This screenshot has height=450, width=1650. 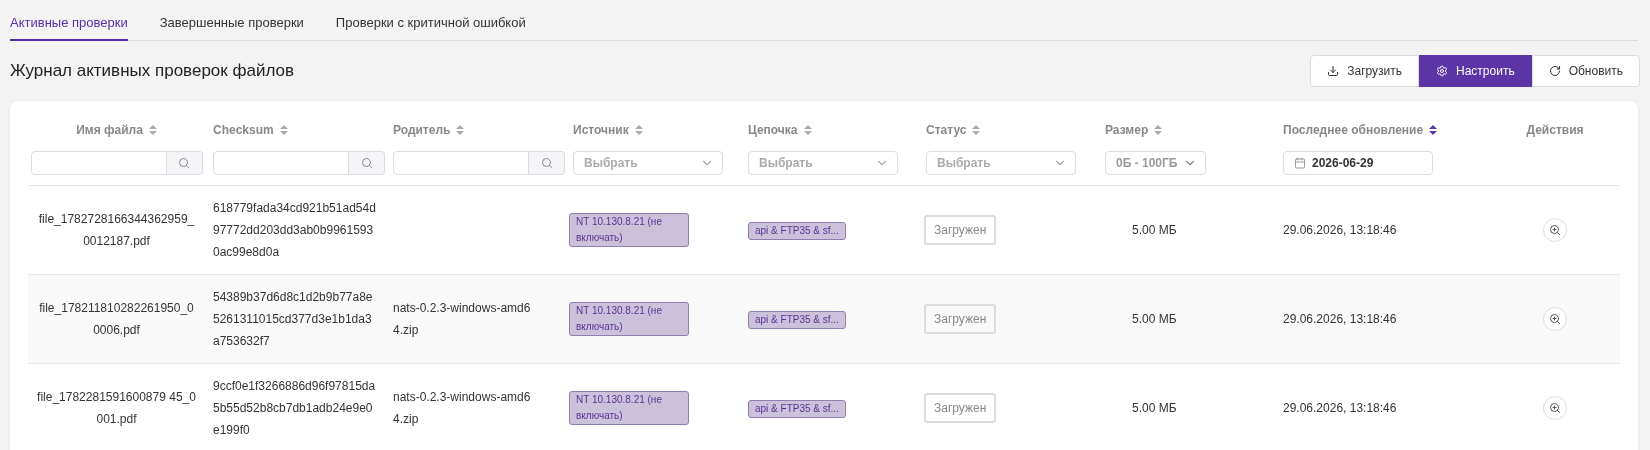 I want to click on column-header: Статус, so click(x=953, y=130).